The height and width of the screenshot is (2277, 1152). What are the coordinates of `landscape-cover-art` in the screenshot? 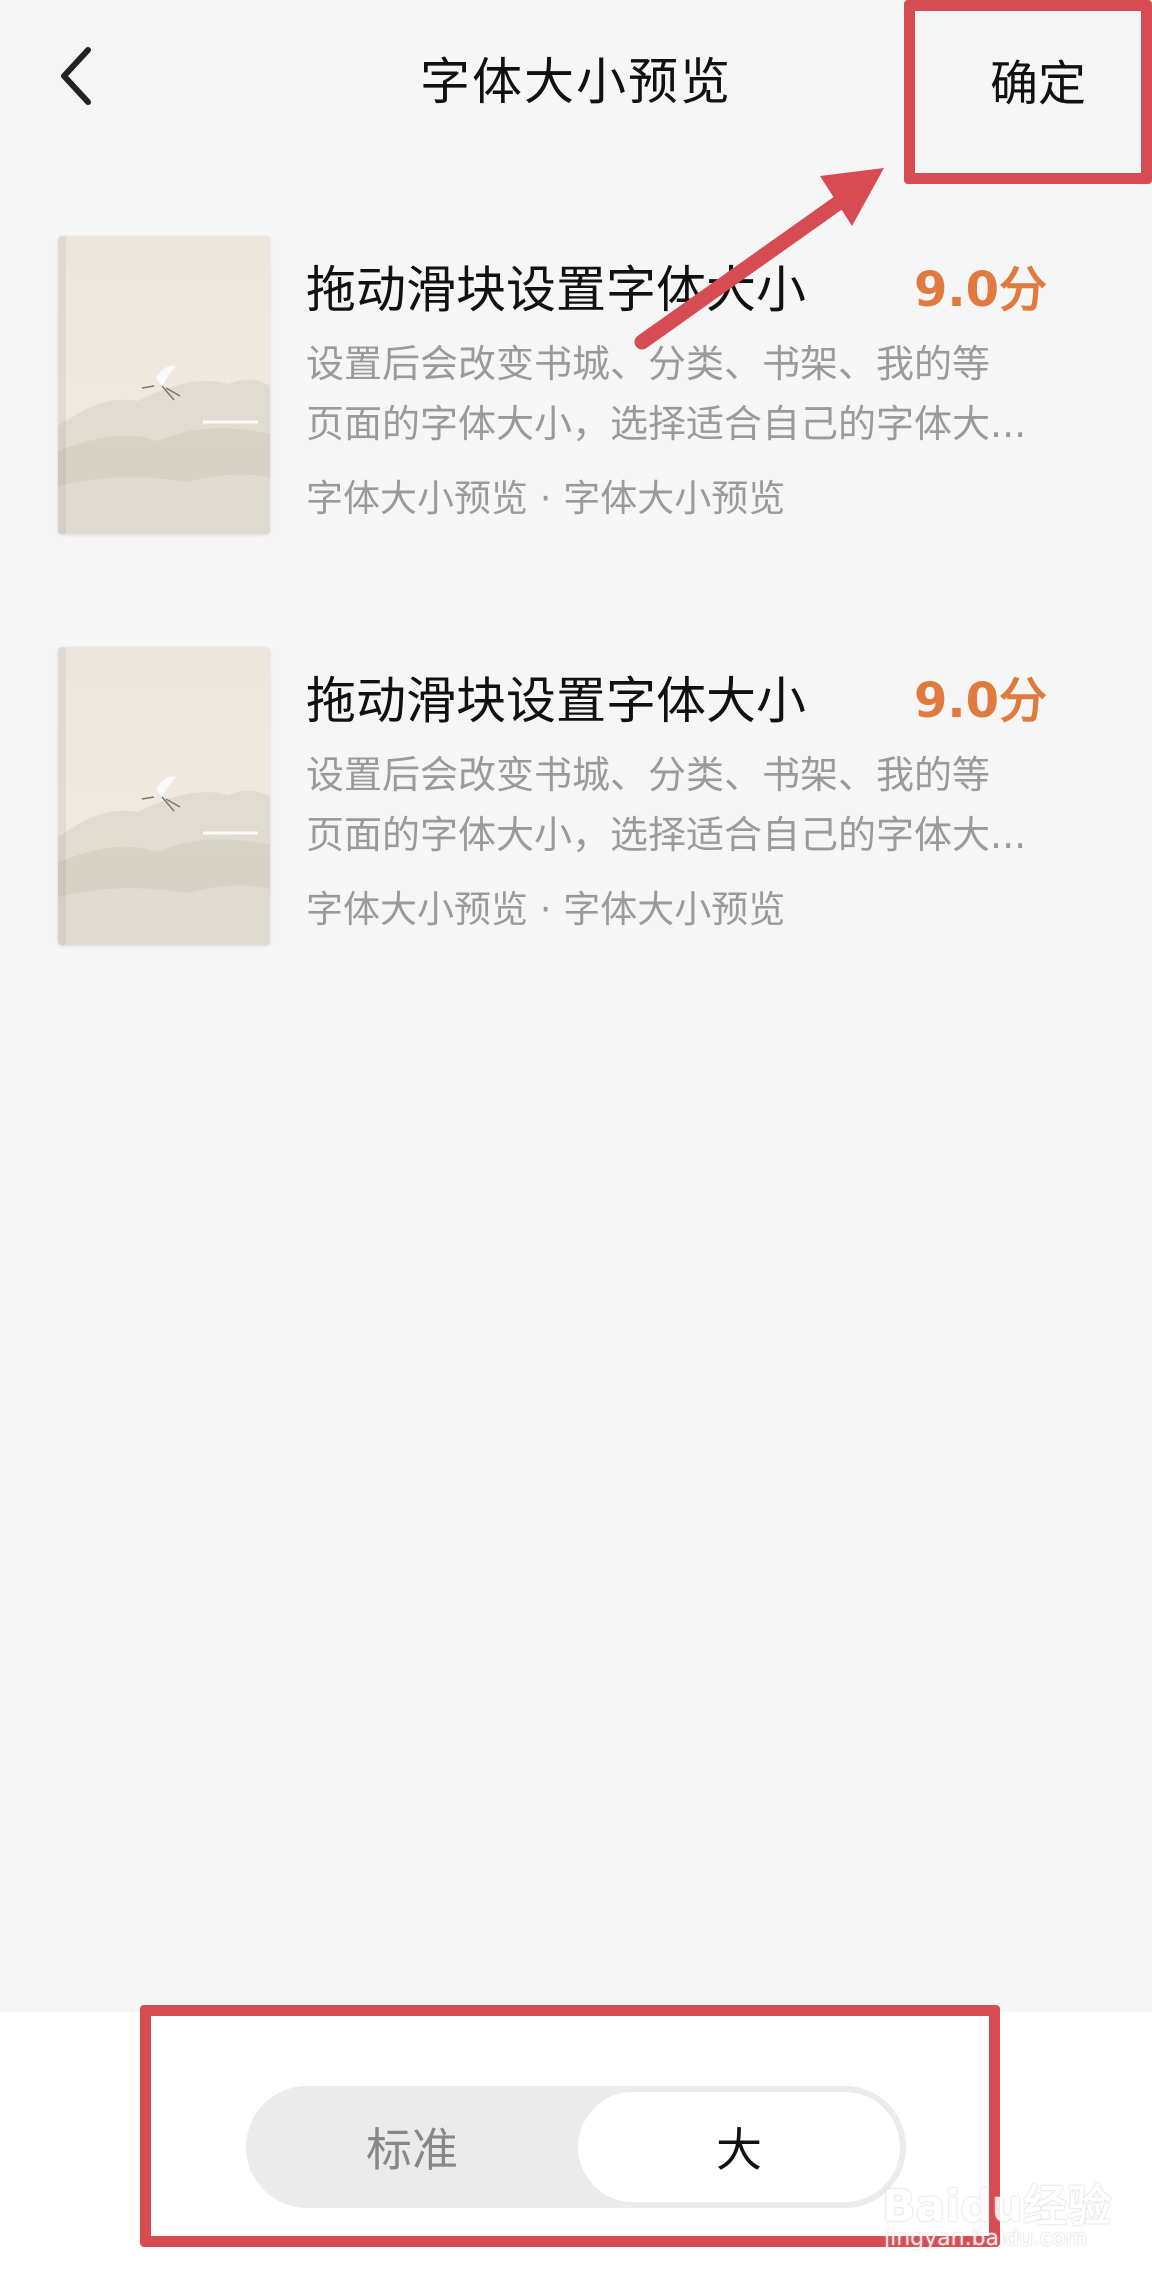 It's located at (164, 860).